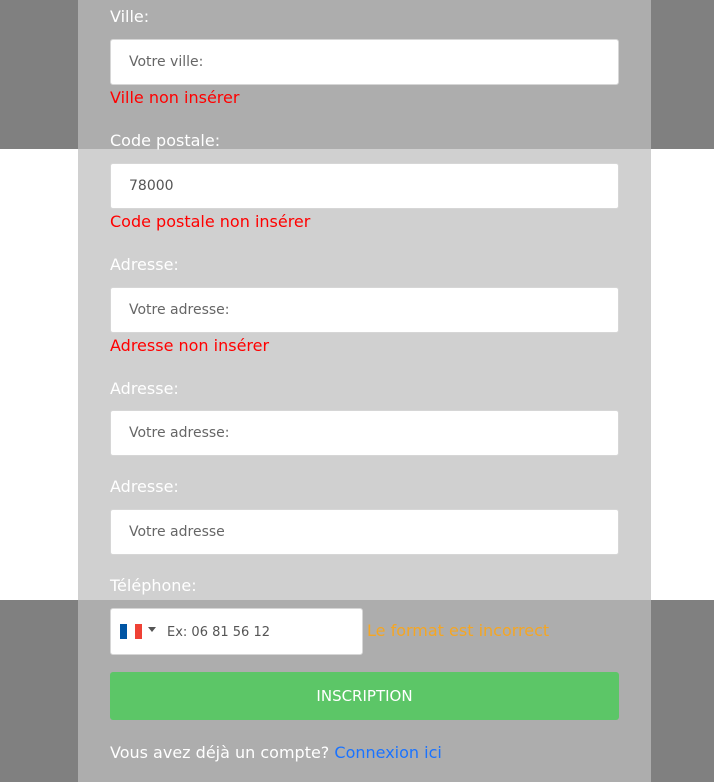 The height and width of the screenshot is (782, 714). I want to click on flag-stripe-blue, so click(124, 631).